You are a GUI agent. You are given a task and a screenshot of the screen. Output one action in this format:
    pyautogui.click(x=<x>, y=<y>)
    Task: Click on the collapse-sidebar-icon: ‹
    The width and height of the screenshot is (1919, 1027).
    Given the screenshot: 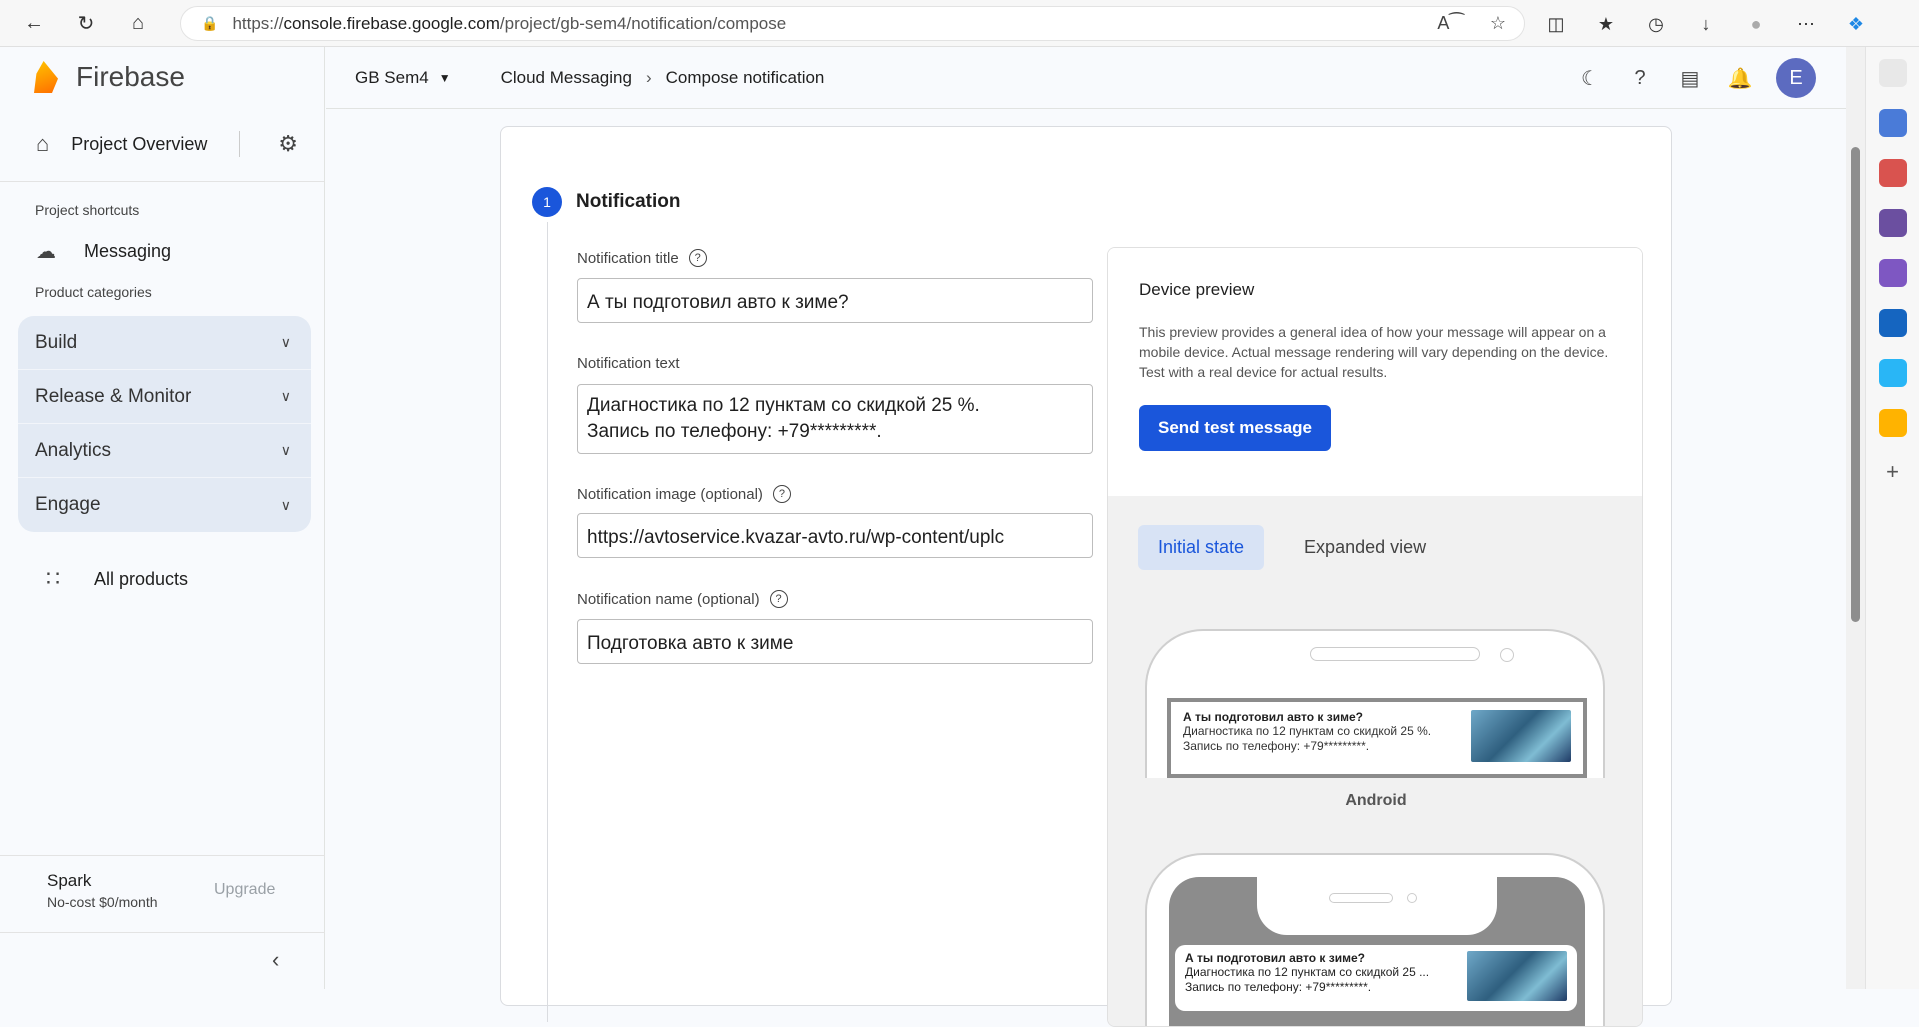 What is the action you would take?
    pyautogui.click(x=275, y=960)
    